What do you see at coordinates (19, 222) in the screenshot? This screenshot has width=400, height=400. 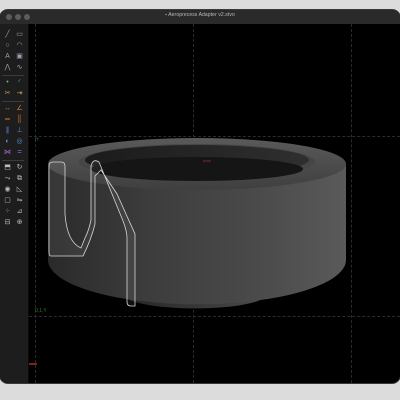 I see `boolean-icon: ⊕` at bounding box center [19, 222].